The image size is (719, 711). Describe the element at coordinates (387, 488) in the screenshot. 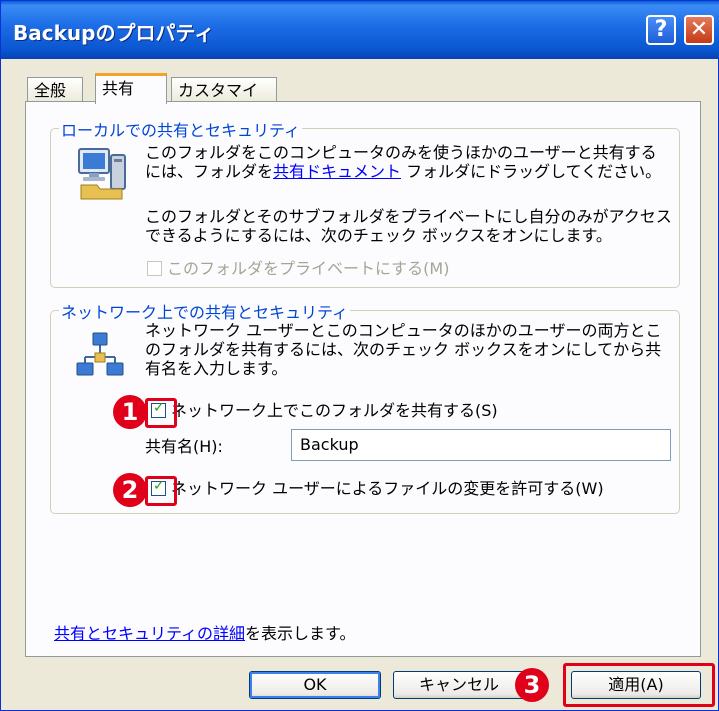

I see `allow-change-label: ネットワーク ユーザーによるファイルの変更を許可する(W)` at that location.